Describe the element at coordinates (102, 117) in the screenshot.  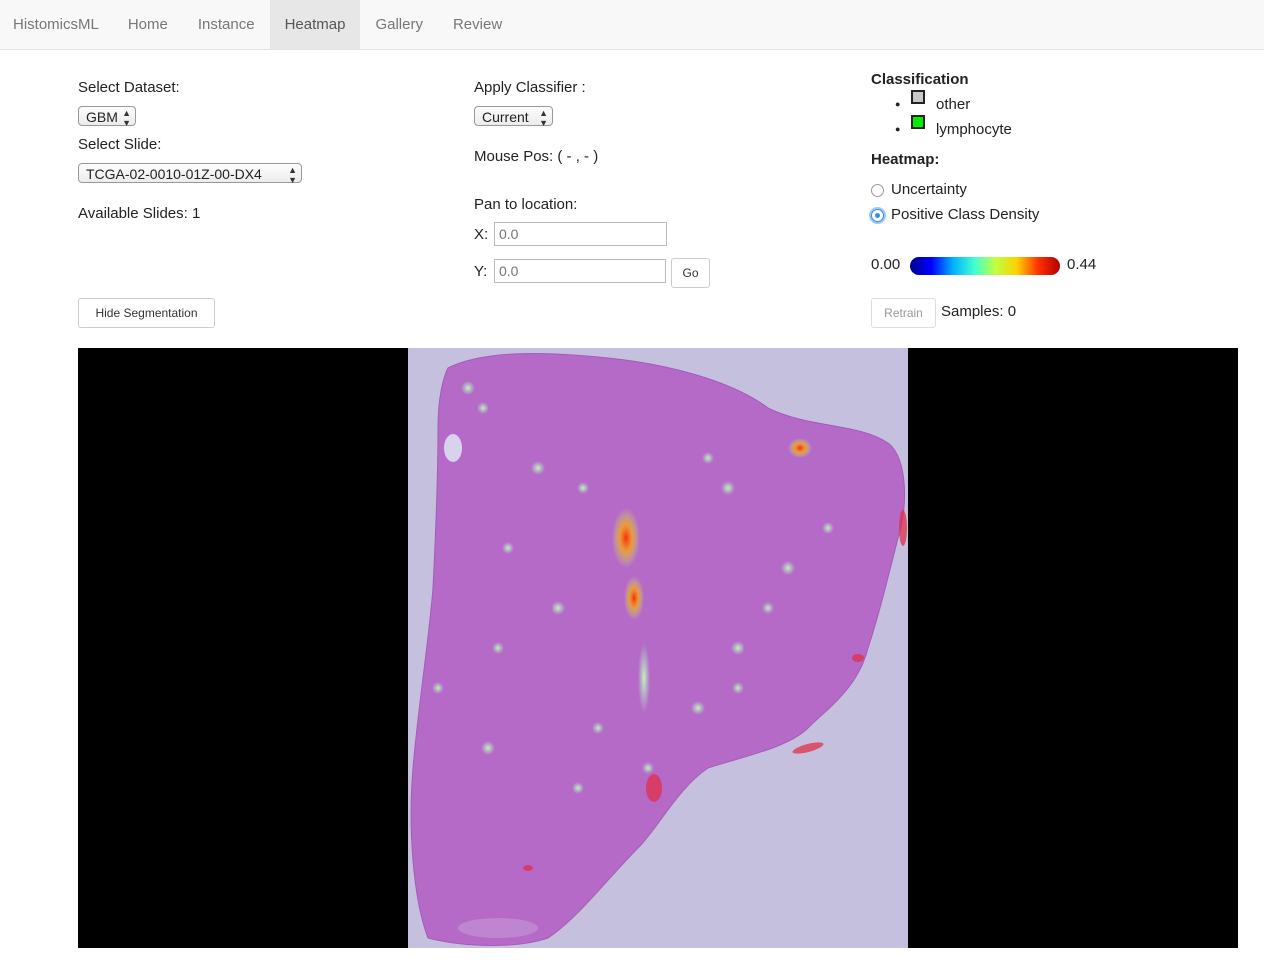
I see `dataset-select-value: GBM` at that location.